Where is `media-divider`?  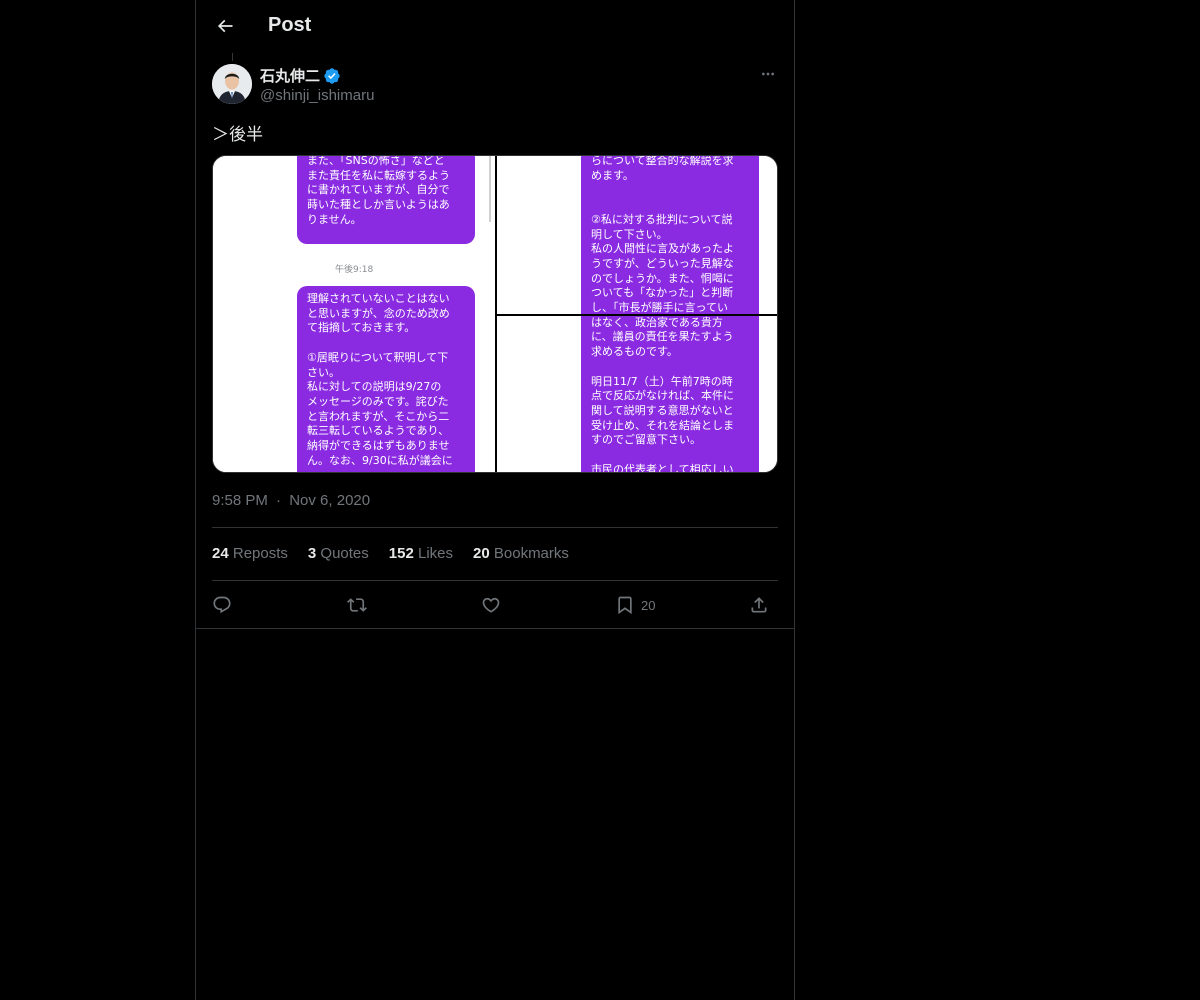
media-divider is located at coordinates (637, 315).